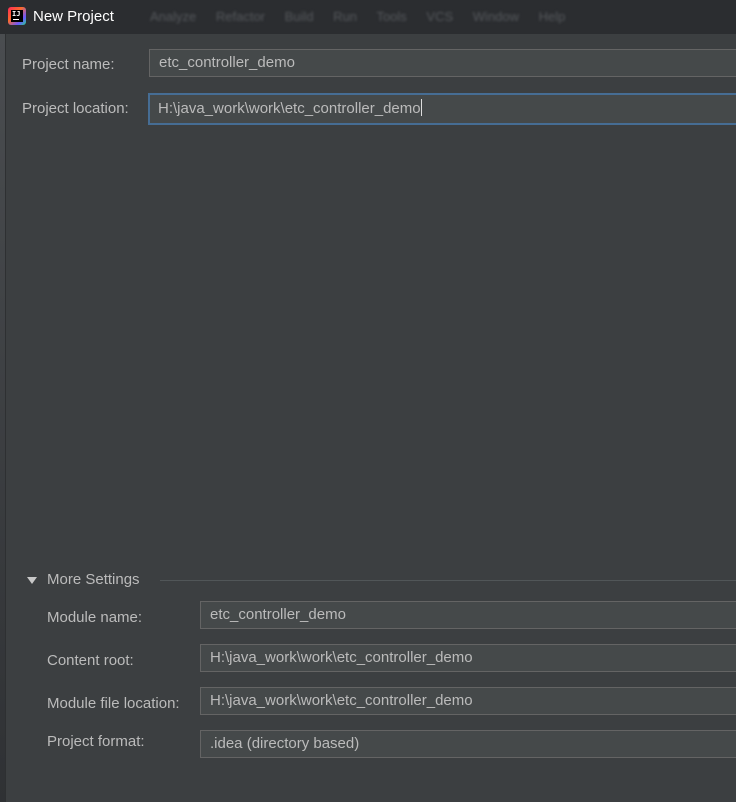  What do you see at coordinates (341, 657) in the screenshot?
I see `content-root-value: H:\java_work\work\etc_controller_demo` at bounding box center [341, 657].